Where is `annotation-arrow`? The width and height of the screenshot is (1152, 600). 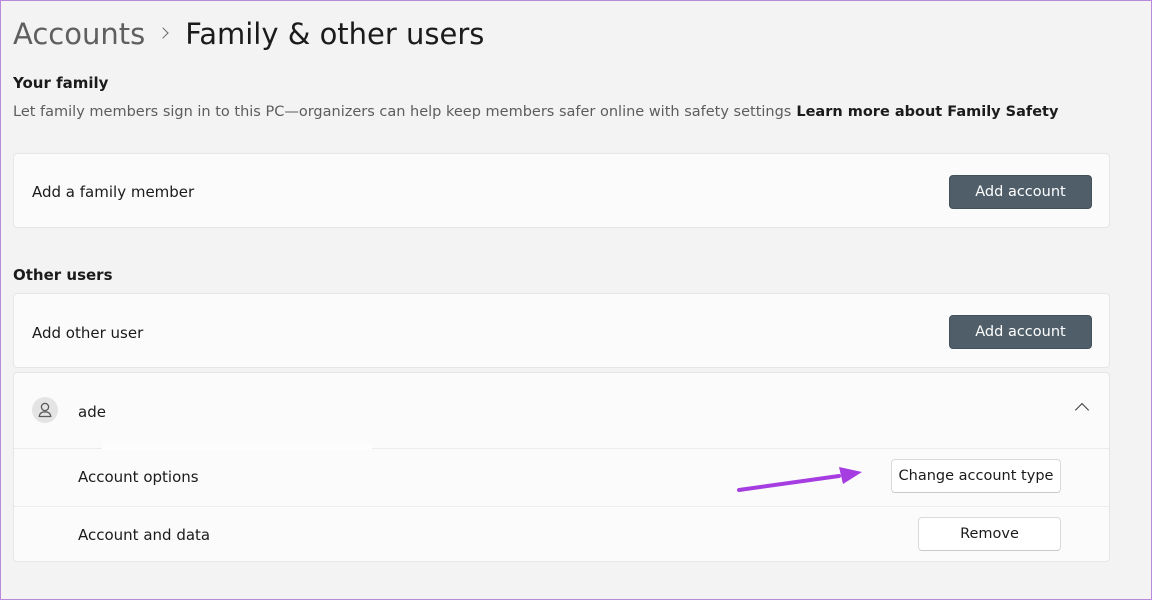 annotation-arrow is located at coordinates (799, 479).